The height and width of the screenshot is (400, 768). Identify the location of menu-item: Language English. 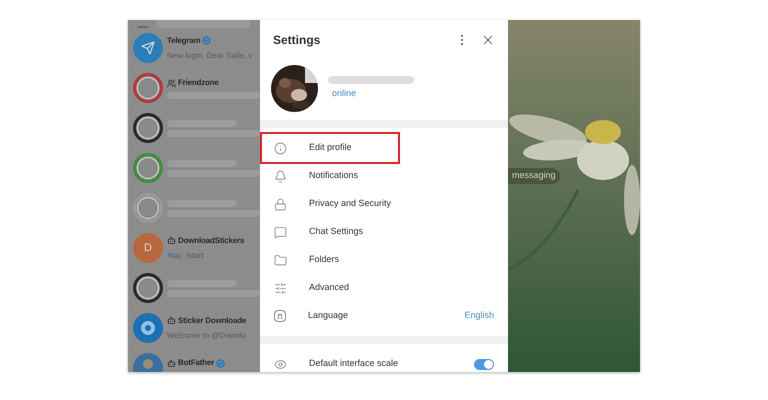
(384, 316).